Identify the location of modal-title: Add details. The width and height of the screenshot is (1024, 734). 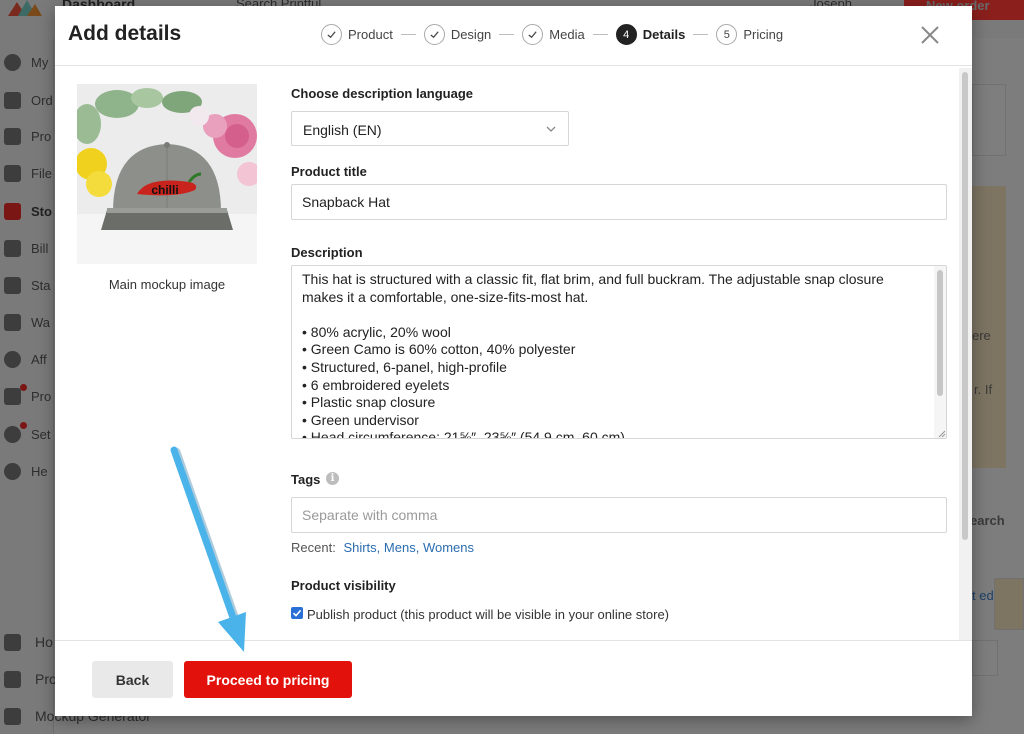
(125, 33).